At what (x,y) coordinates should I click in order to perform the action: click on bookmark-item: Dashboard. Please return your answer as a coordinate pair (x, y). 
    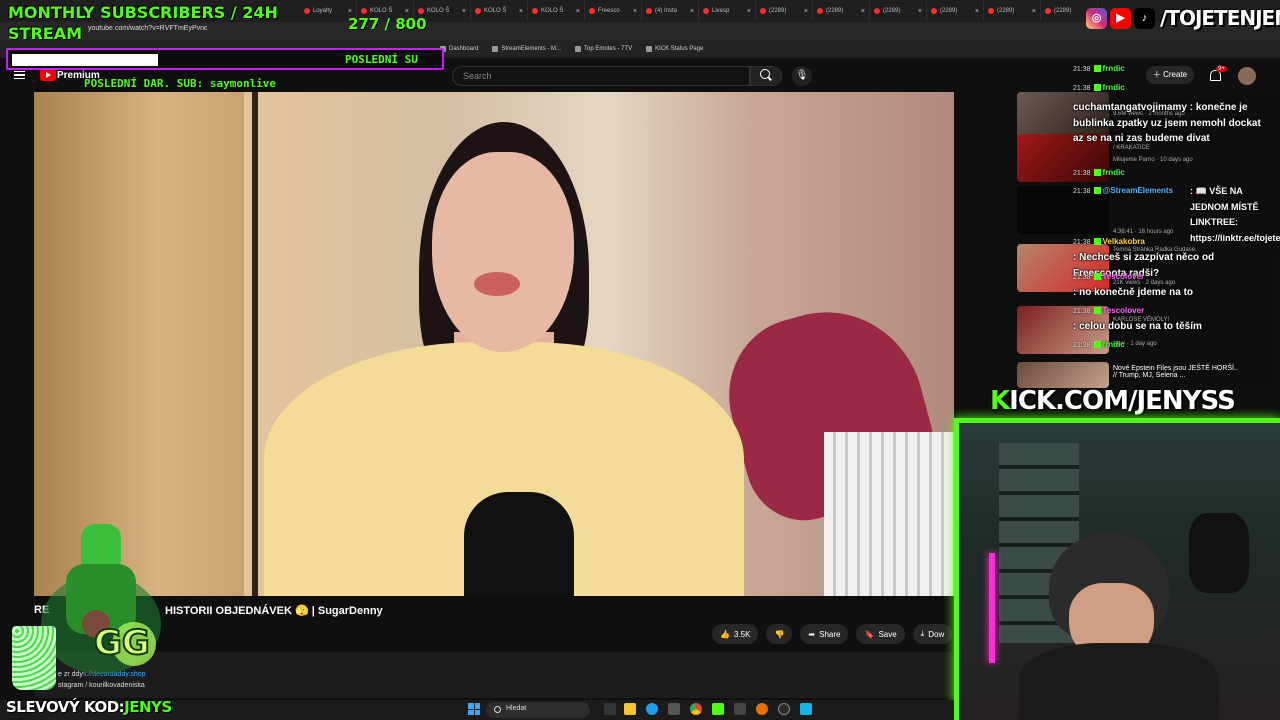
    Looking at the image, I should click on (459, 49).